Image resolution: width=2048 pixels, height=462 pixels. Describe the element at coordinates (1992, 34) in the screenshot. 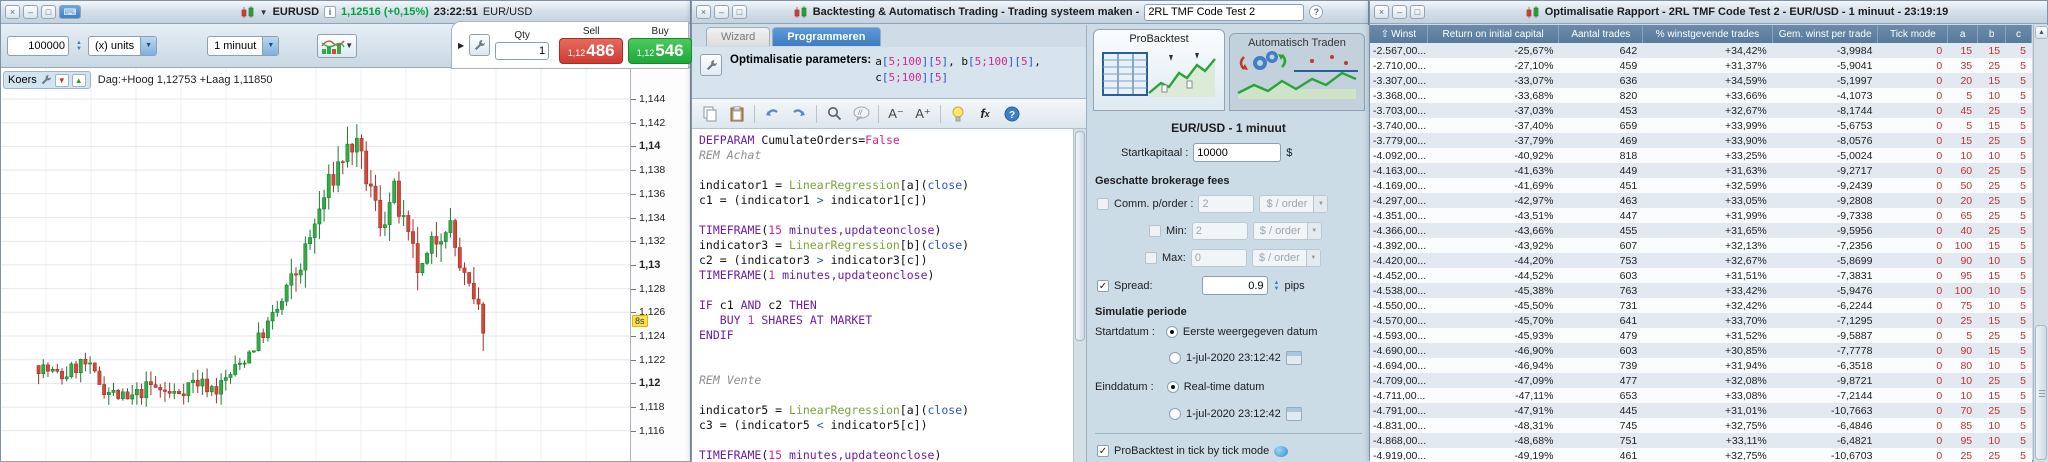

I see `column-header-b: b` at that location.